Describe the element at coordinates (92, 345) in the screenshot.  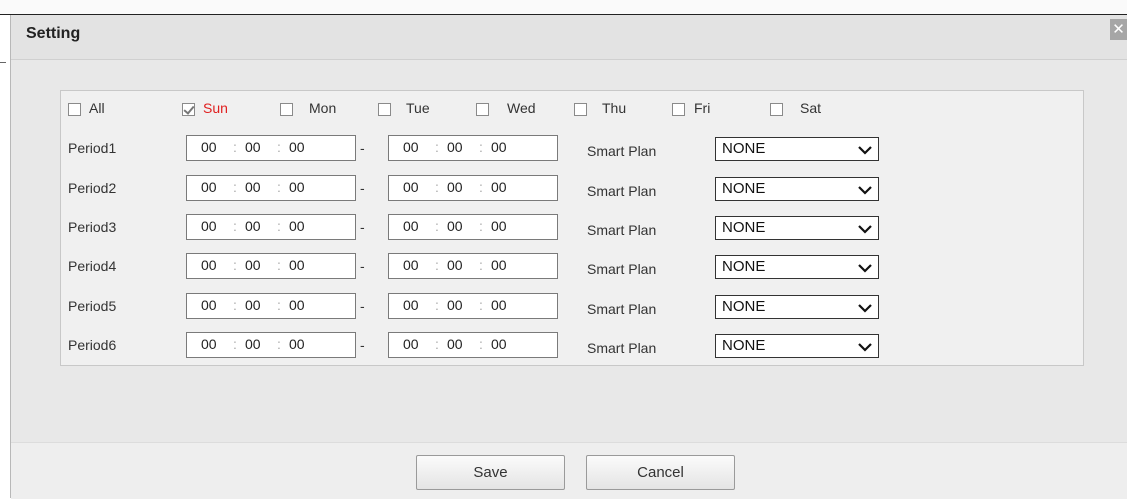
I see `period-label: Period6` at that location.